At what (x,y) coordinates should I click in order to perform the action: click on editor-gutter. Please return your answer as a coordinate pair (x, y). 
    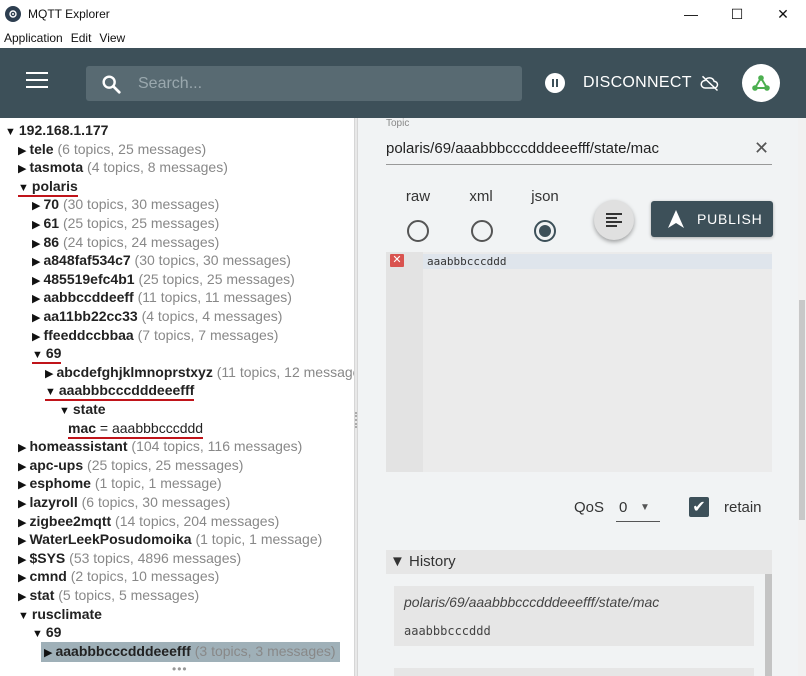
    Looking at the image, I should click on (404, 362).